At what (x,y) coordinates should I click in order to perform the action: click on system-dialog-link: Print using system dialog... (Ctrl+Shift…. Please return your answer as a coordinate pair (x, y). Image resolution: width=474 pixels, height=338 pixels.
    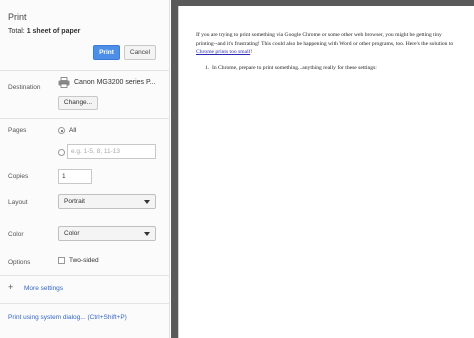
    Looking at the image, I should click on (67, 317).